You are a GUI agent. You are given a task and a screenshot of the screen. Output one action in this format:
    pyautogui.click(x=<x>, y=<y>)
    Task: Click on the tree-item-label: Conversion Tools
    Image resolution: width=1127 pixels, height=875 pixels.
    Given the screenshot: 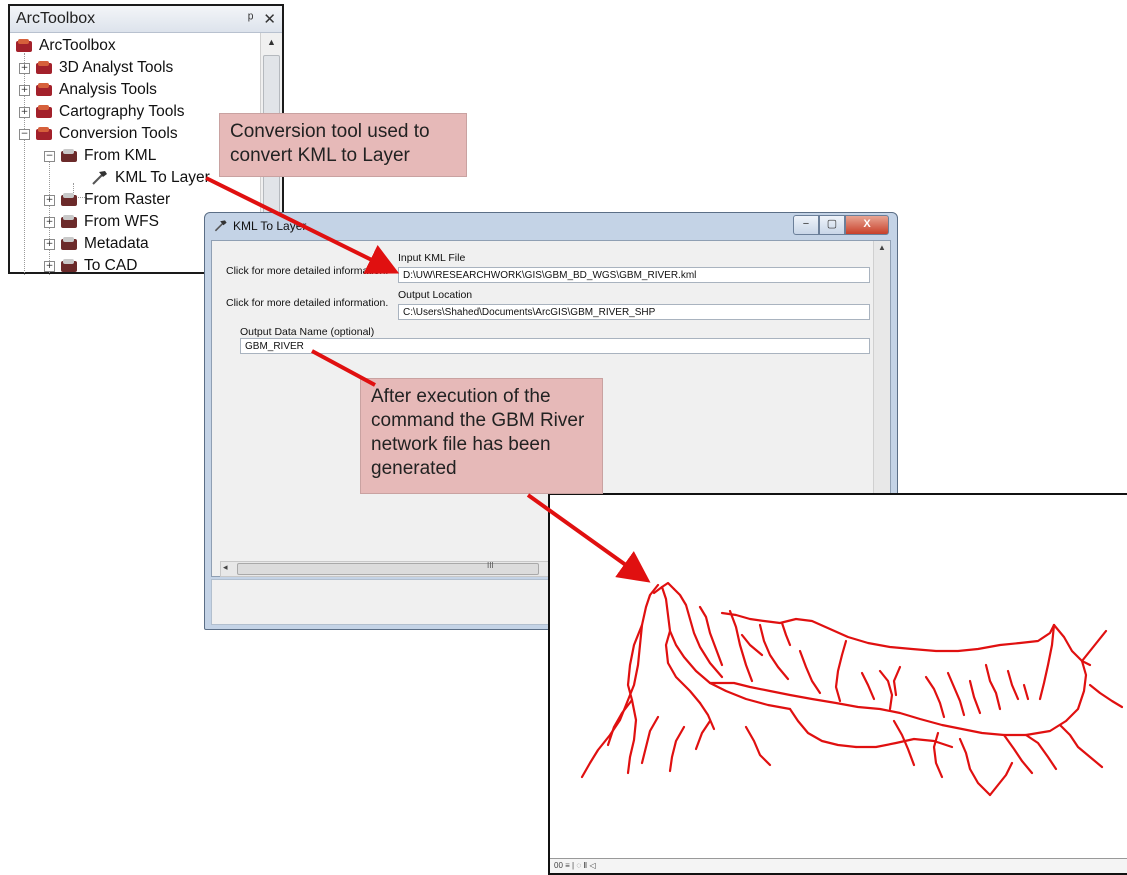 What is the action you would take?
    pyautogui.click(x=118, y=133)
    